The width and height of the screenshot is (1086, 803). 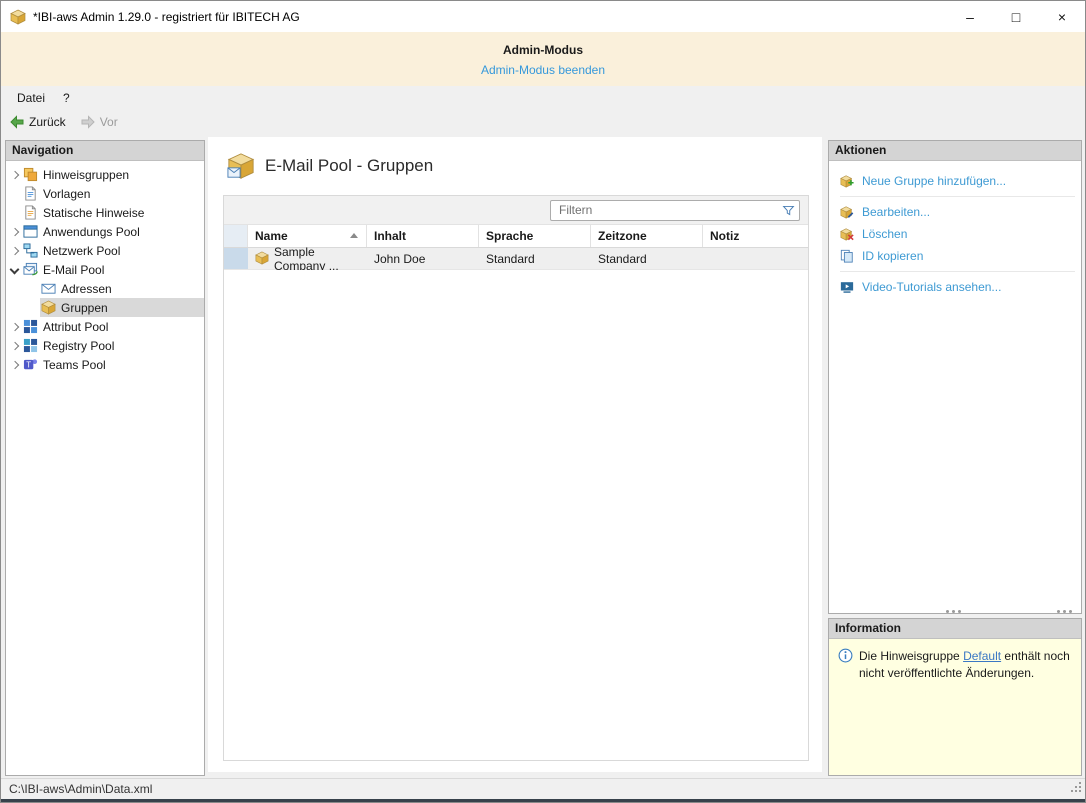 I want to click on registry-grid-icon, so click(x=30, y=345).